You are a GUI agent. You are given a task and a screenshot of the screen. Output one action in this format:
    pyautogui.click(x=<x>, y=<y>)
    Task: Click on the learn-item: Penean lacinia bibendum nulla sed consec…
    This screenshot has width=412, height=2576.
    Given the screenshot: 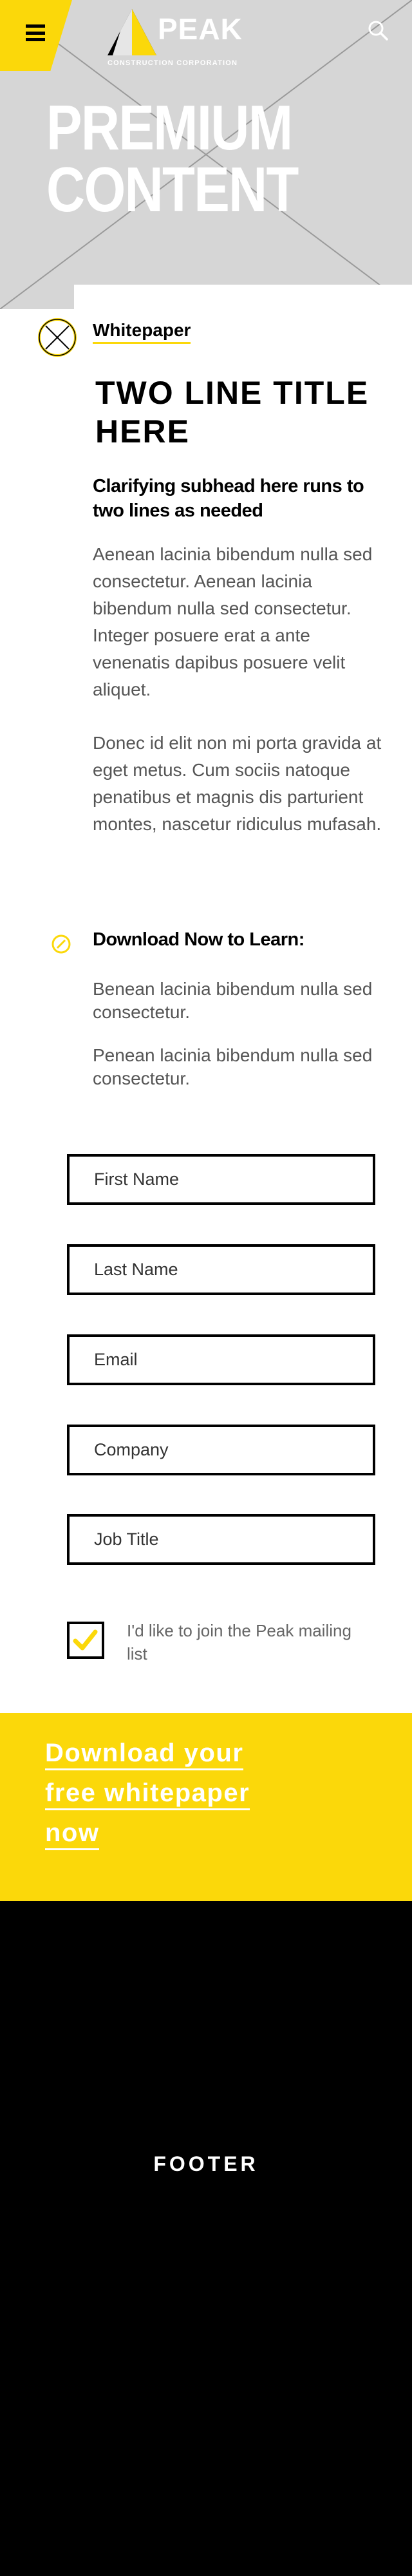 What is the action you would take?
    pyautogui.click(x=233, y=1066)
    